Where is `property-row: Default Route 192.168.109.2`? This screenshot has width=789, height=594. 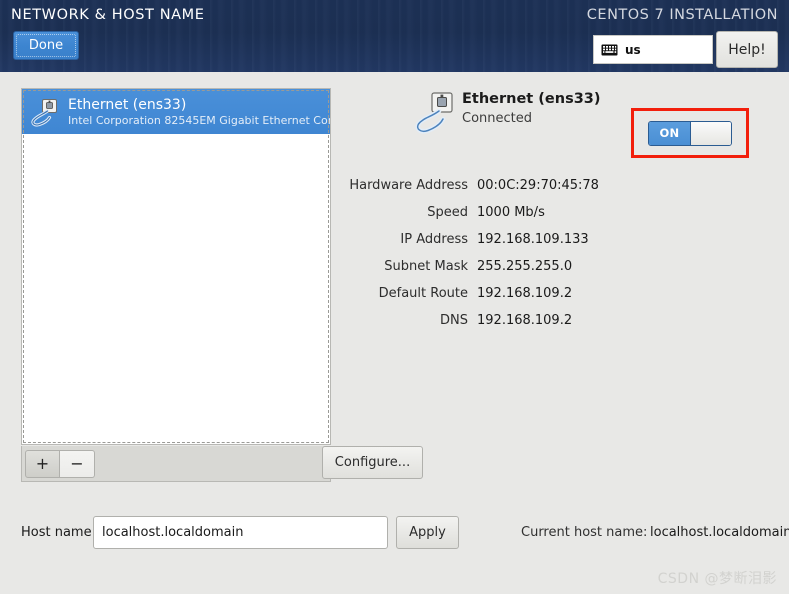
property-row: Default Route 192.168.109.2 is located at coordinates (560, 293).